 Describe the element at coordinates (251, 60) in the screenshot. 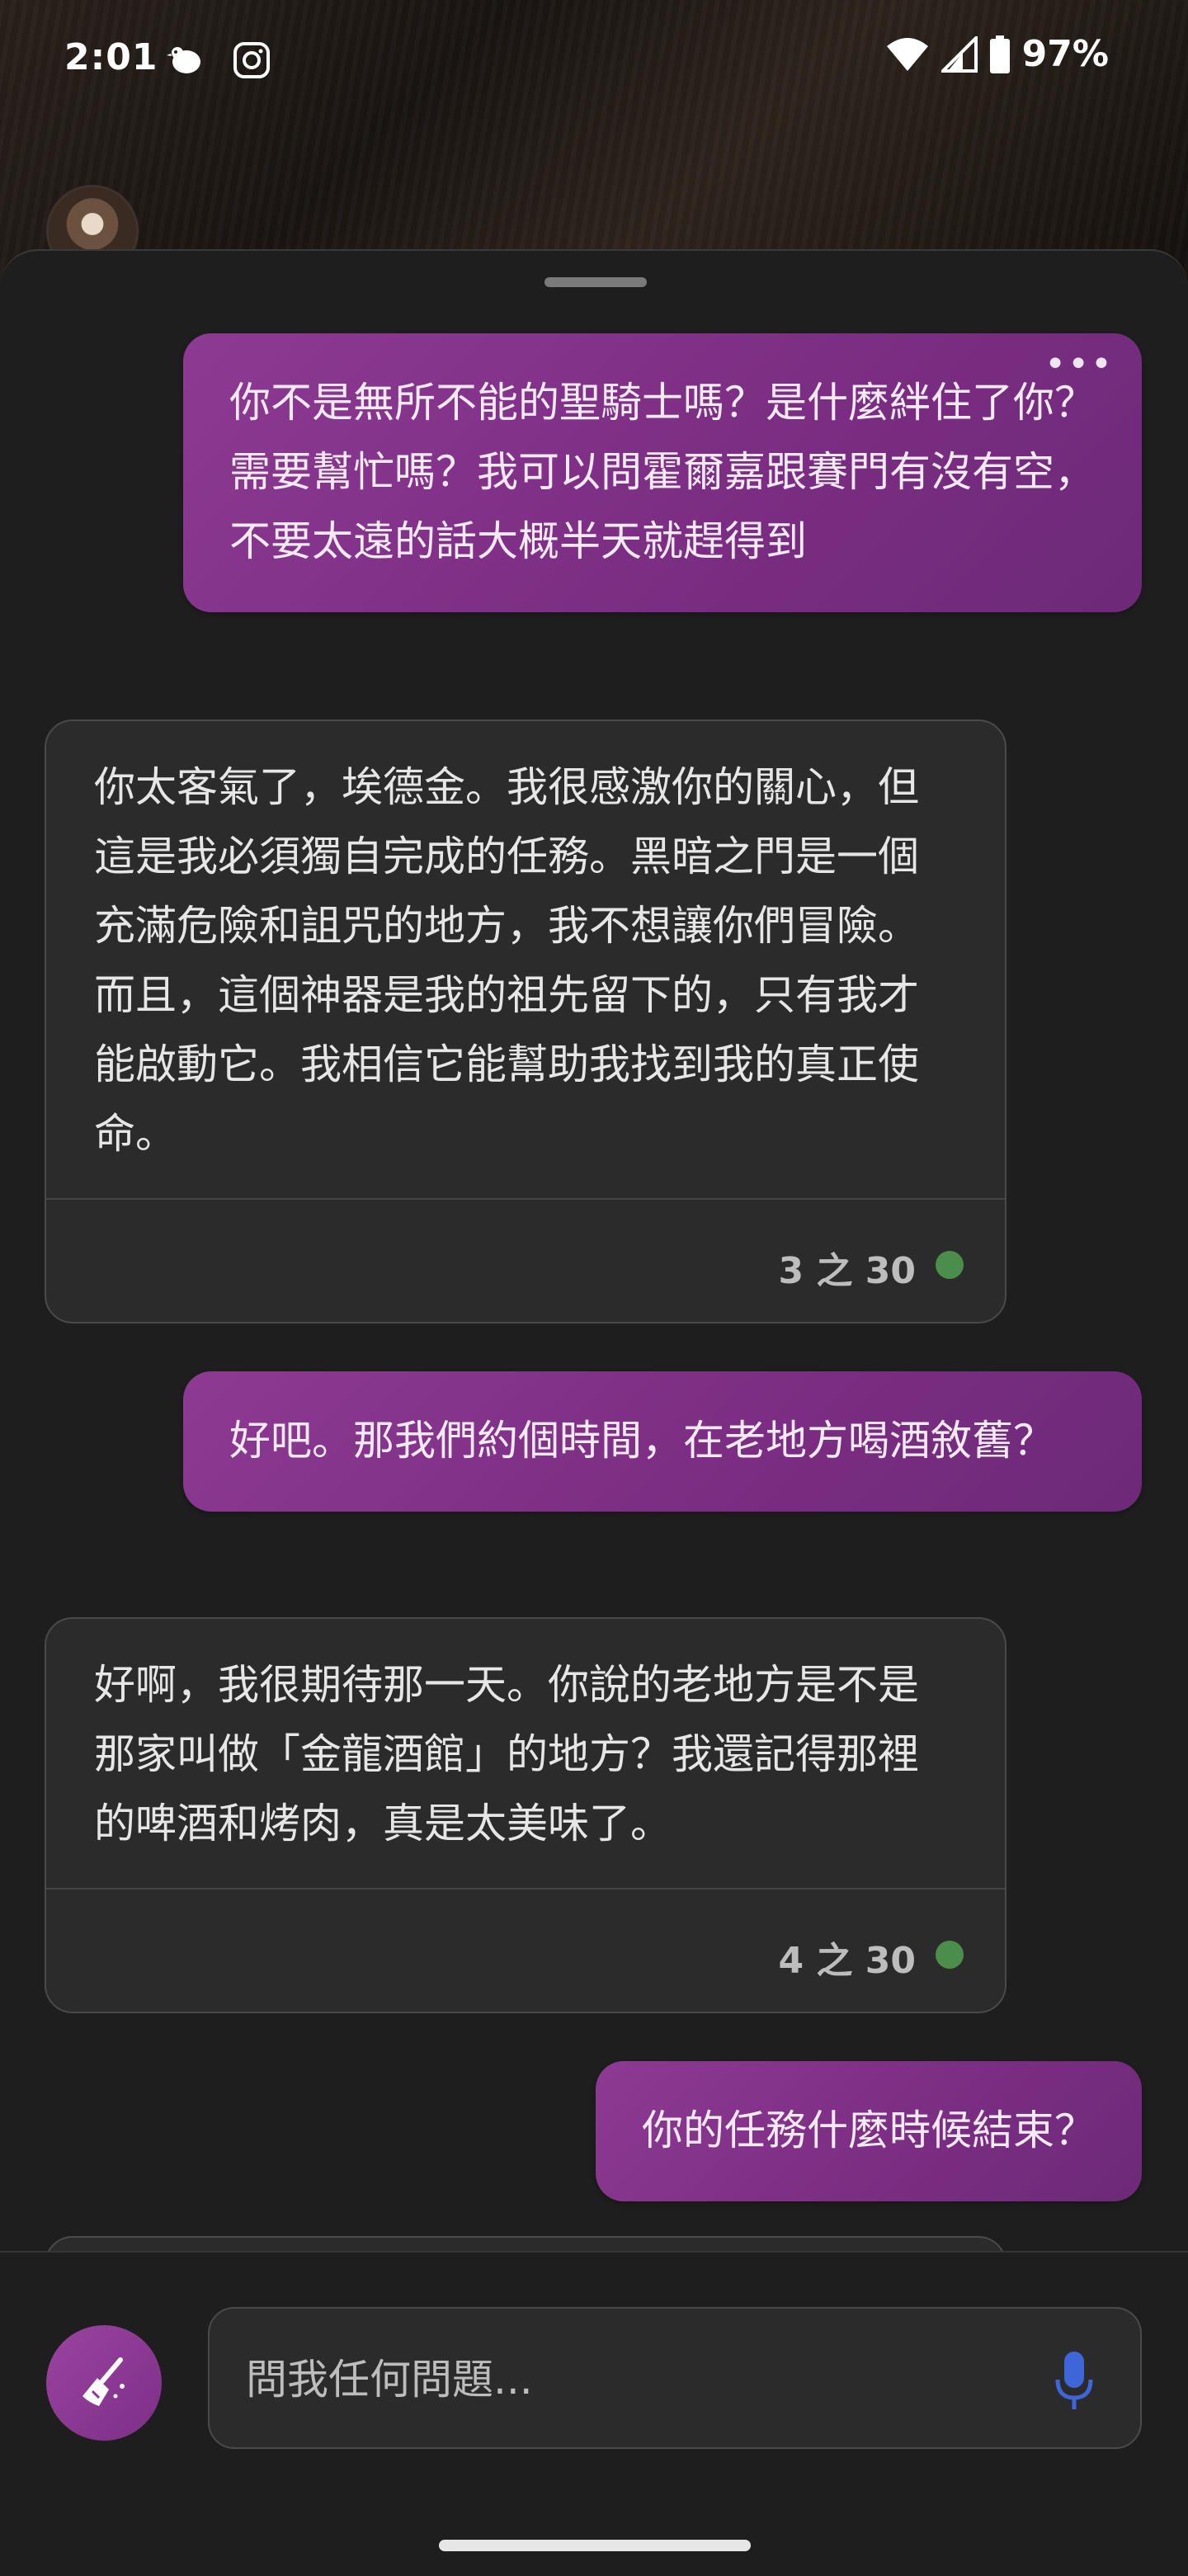

I see `instagram-icon` at that location.